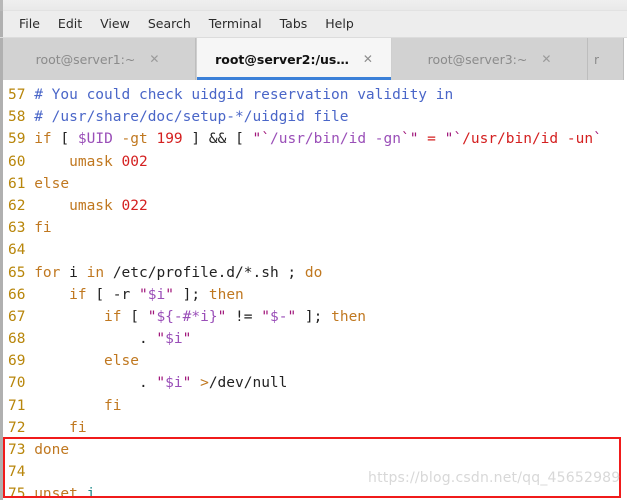  Describe the element at coordinates (17, 272) in the screenshot. I see `line-number: 65` at that location.